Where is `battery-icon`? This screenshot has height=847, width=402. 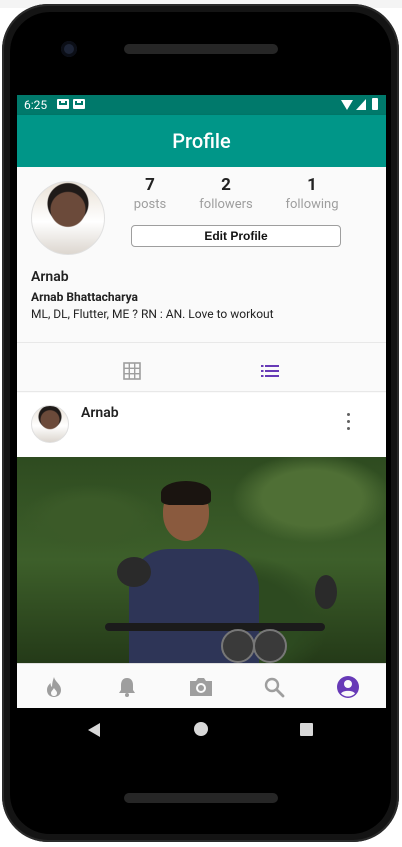 battery-icon is located at coordinates (375, 104).